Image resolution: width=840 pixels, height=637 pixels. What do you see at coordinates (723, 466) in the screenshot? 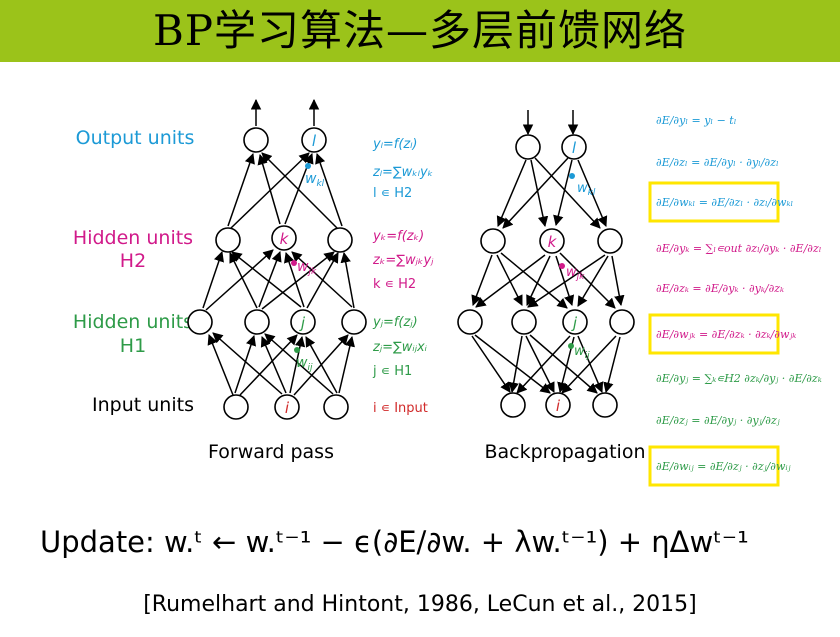
I see `bp-eq-9: ∂E/∂wᵢⱼ = ∂E/∂zⱼ · ∂zⱼ/∂wᵢⱼ` at bounding box center [723, 466].